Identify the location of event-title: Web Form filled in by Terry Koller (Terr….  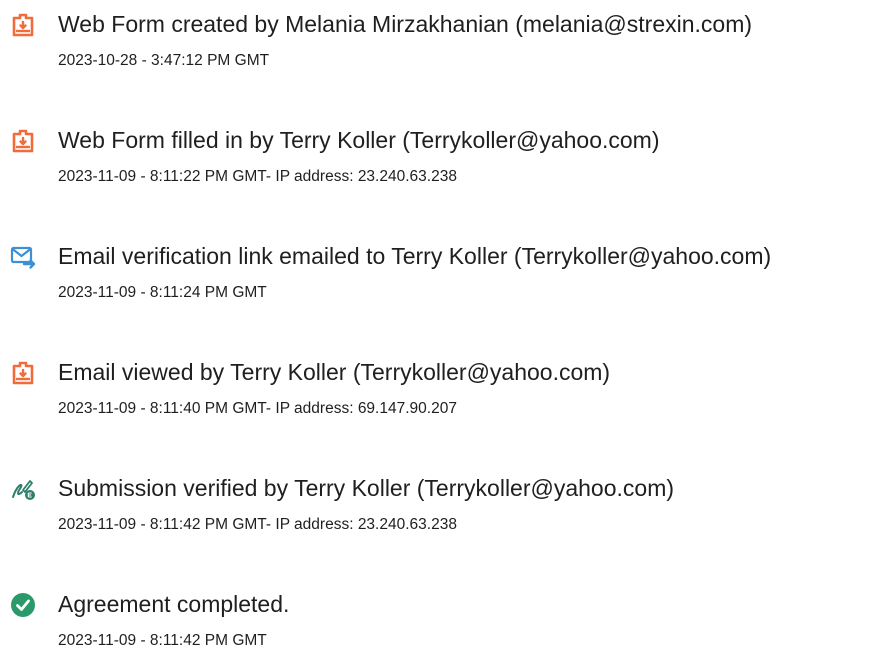
(359, 140).